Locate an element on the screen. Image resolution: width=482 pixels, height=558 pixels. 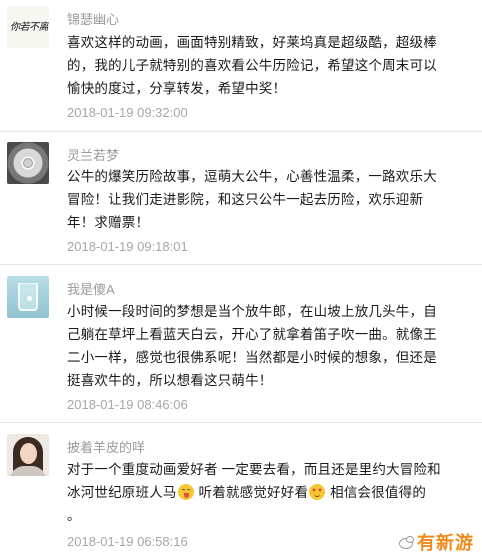
timestamp: 2018-01-19 09:32:00 is located at coordinates (127, 112).